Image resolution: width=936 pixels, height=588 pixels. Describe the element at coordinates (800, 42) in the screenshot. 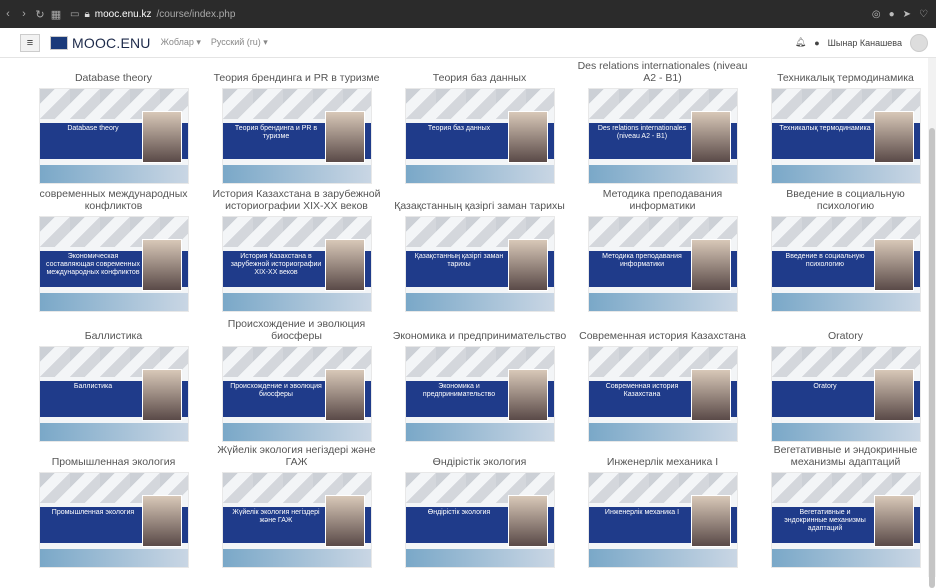

I see `bell-icon: 🔔︎` at that location.